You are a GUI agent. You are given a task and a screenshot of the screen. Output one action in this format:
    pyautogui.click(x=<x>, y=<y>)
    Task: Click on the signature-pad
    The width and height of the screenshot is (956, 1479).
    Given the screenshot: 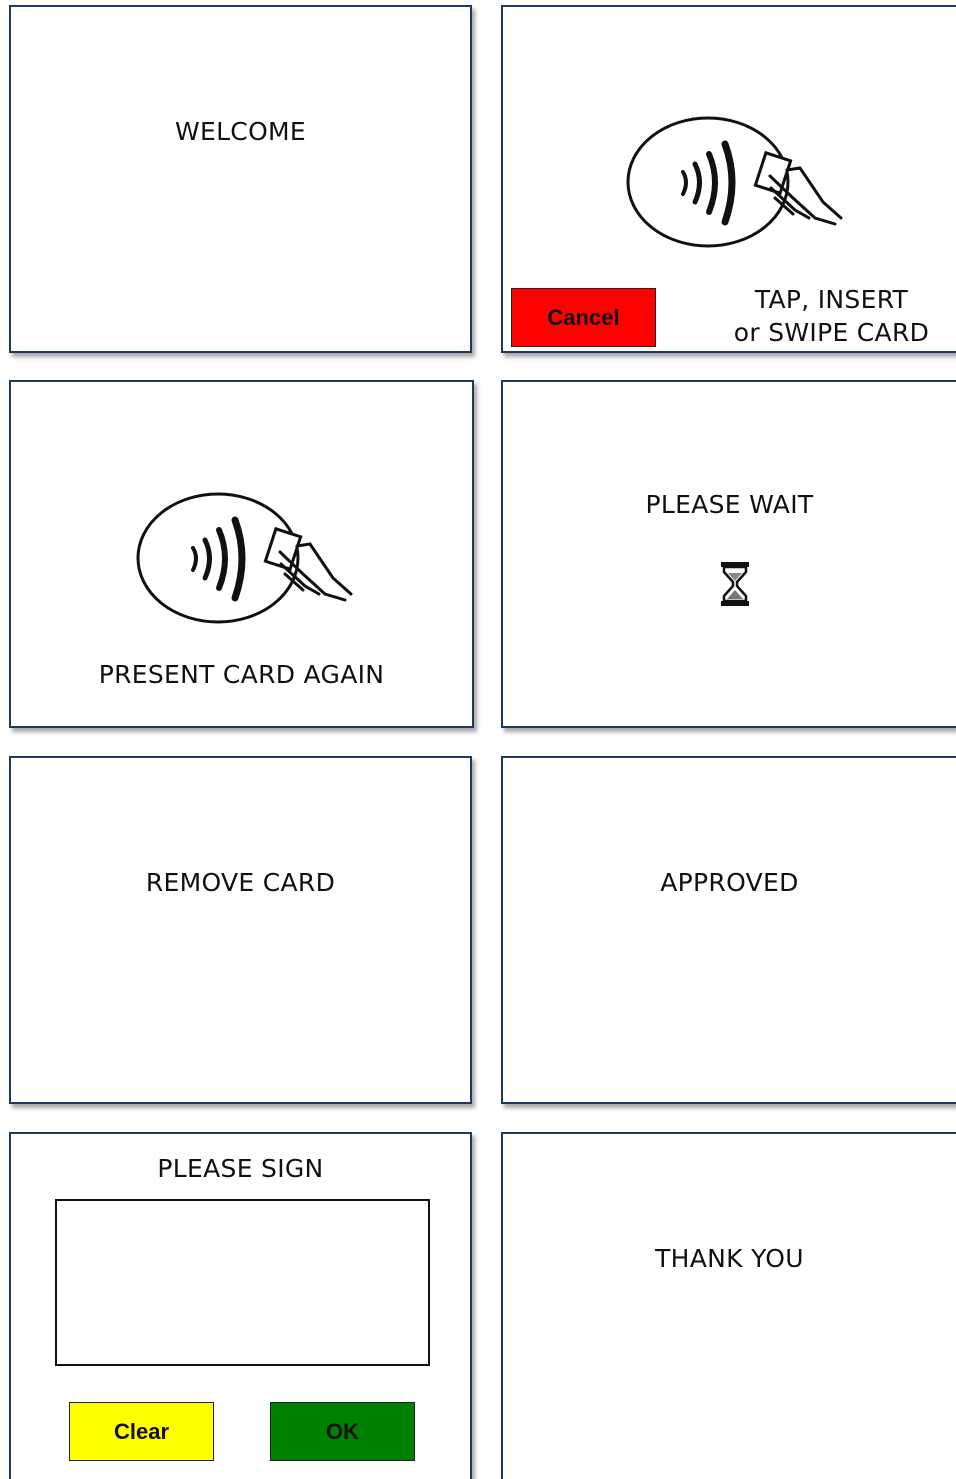 What is the action you would take?
    pyautogui.click(x=242, y=1282)
    